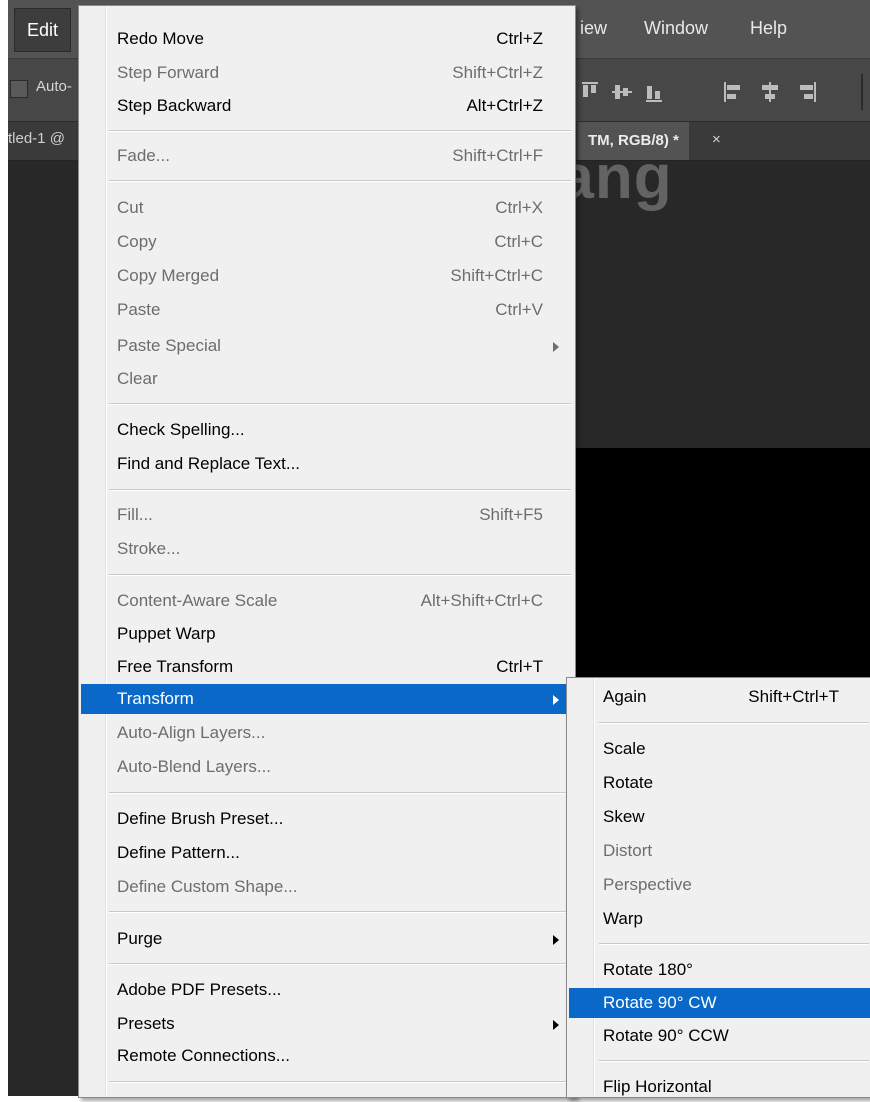 The height and width of the screenshot is (1102, 870). Describe the element at coordinates (130, 207) in the screenshot. I see `menu-item-label: Cut` at that location.